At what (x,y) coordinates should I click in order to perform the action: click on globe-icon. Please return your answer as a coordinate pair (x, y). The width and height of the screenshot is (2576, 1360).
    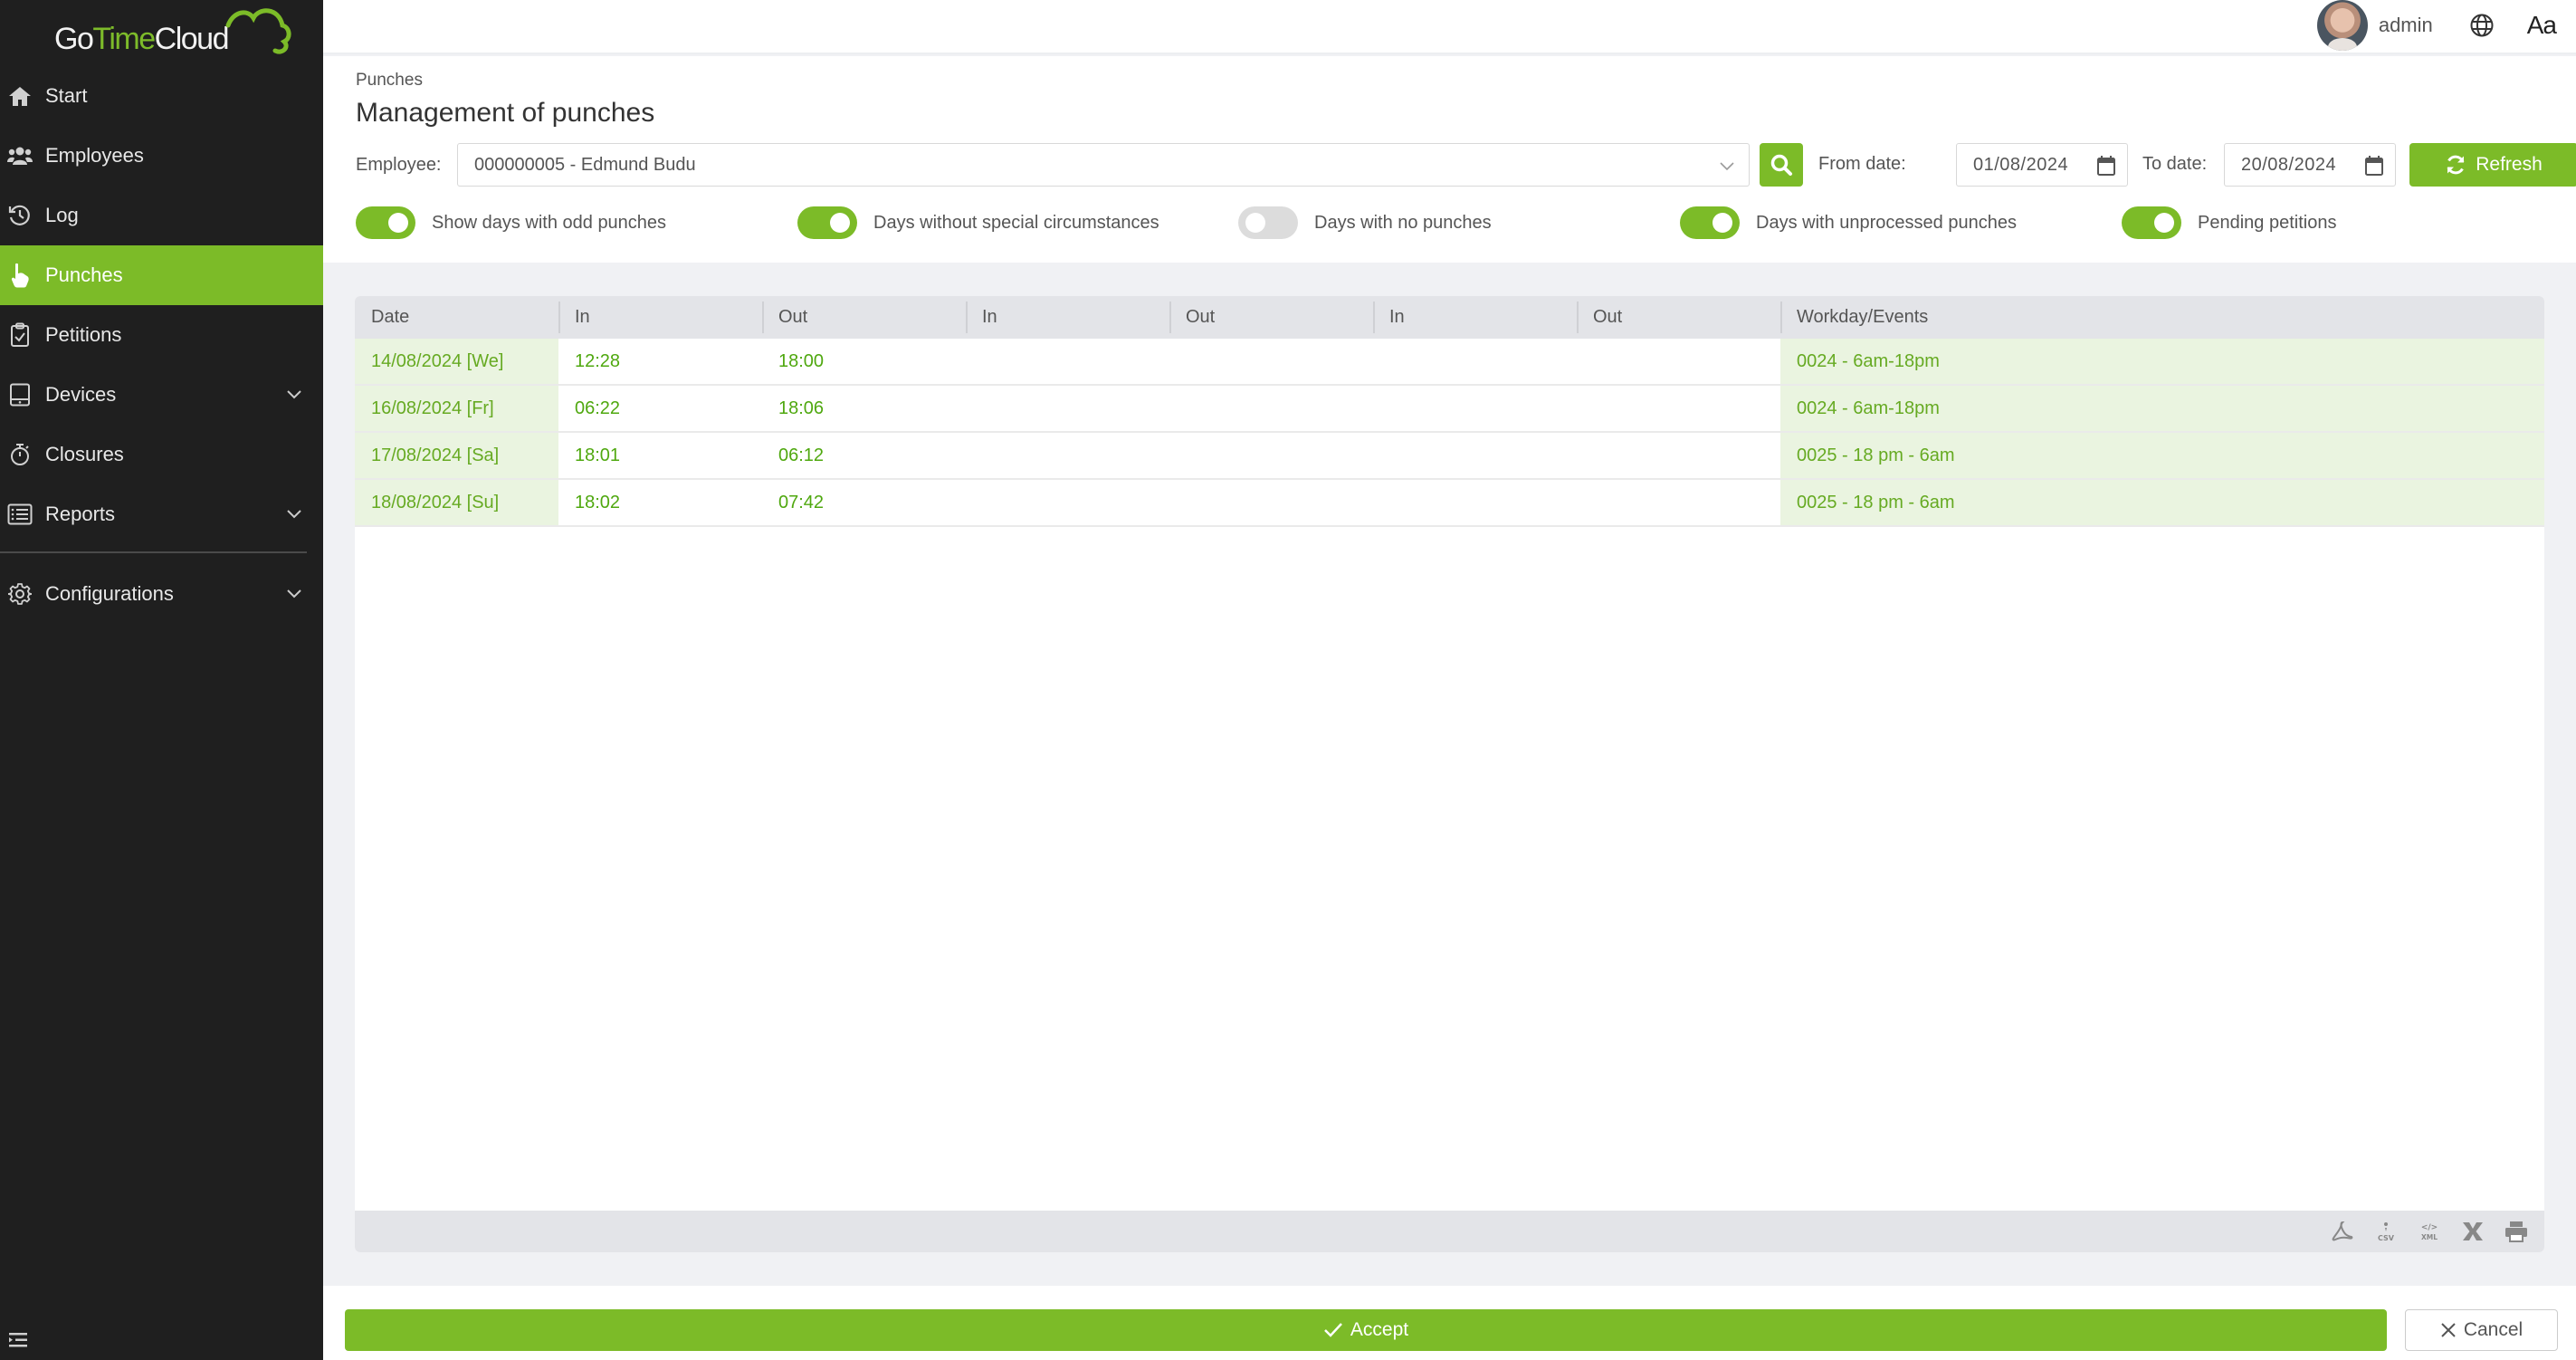
    Looking at the image, I should click on (2482, 25).